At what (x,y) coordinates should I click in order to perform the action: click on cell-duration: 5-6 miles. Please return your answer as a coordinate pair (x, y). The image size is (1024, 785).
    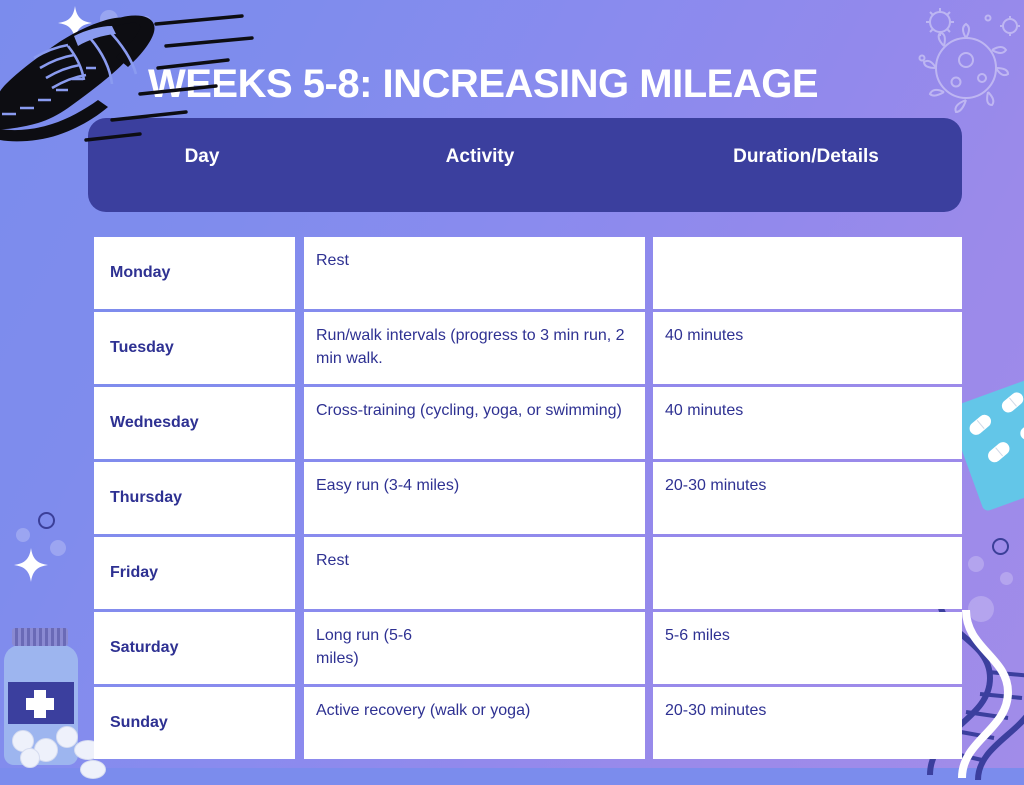
    Looking at the image, I should click on (807, 648).